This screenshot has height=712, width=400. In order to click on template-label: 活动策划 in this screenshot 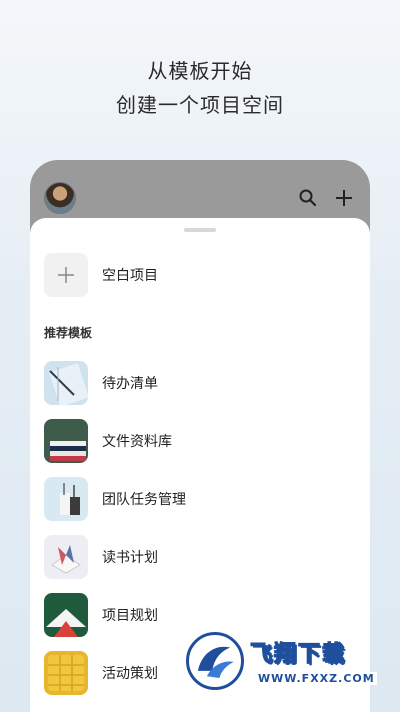, I will do `click(130, 674)`.